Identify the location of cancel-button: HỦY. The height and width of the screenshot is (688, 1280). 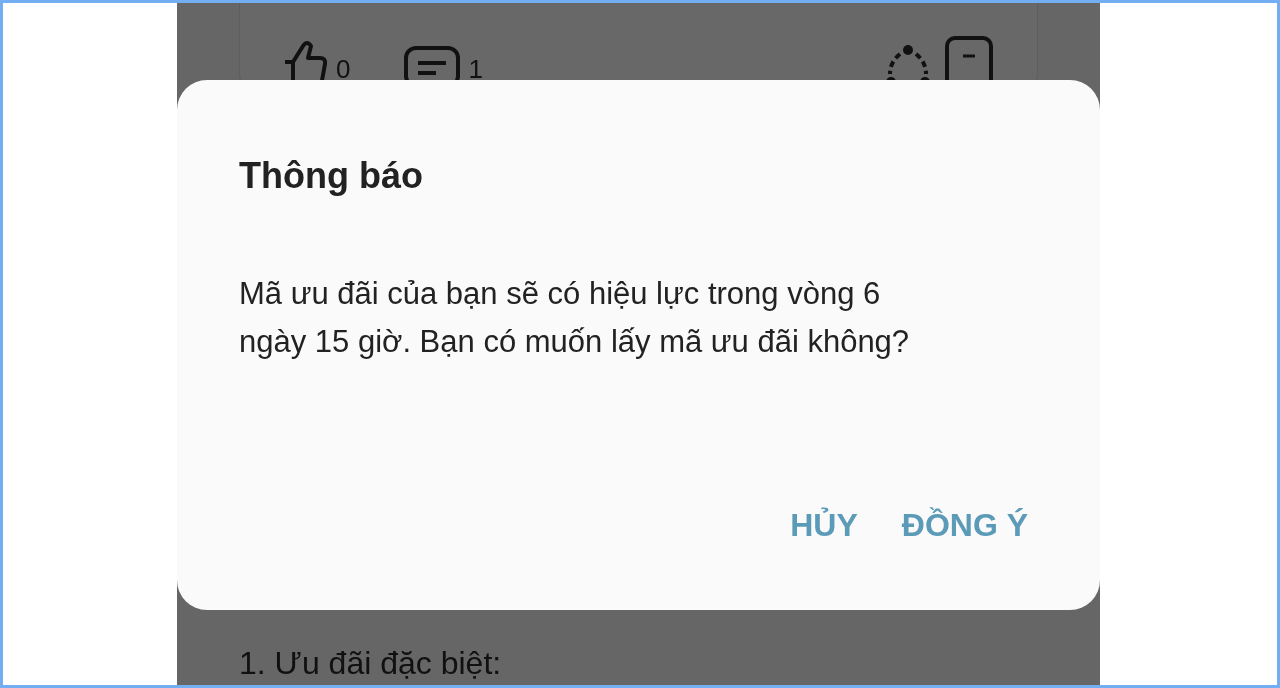
(824, 525).